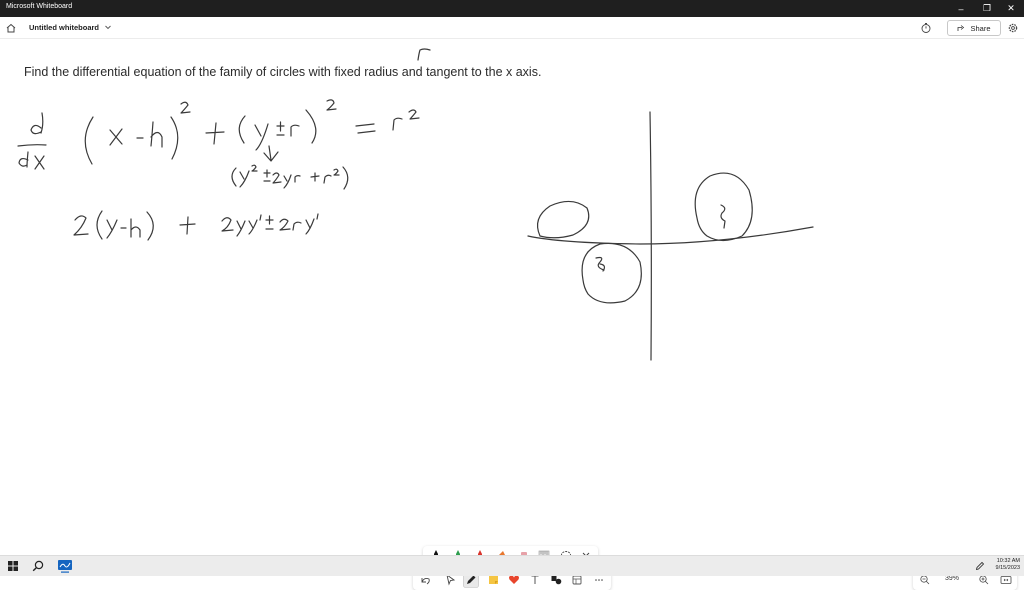  Describe the element at coordinates (512, 565) in the screenshot. I see `taskbar: 10:32 AM 9/15/2023` at that location.